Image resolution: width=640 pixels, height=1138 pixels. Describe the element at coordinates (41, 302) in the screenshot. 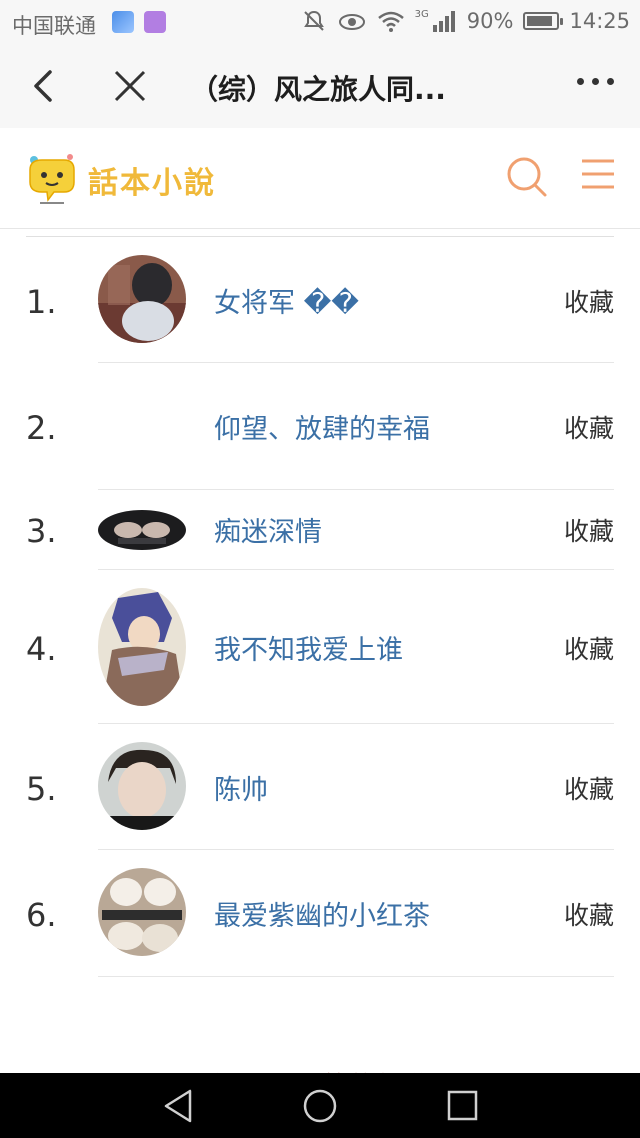

I see `item-index: 1.` at that location.